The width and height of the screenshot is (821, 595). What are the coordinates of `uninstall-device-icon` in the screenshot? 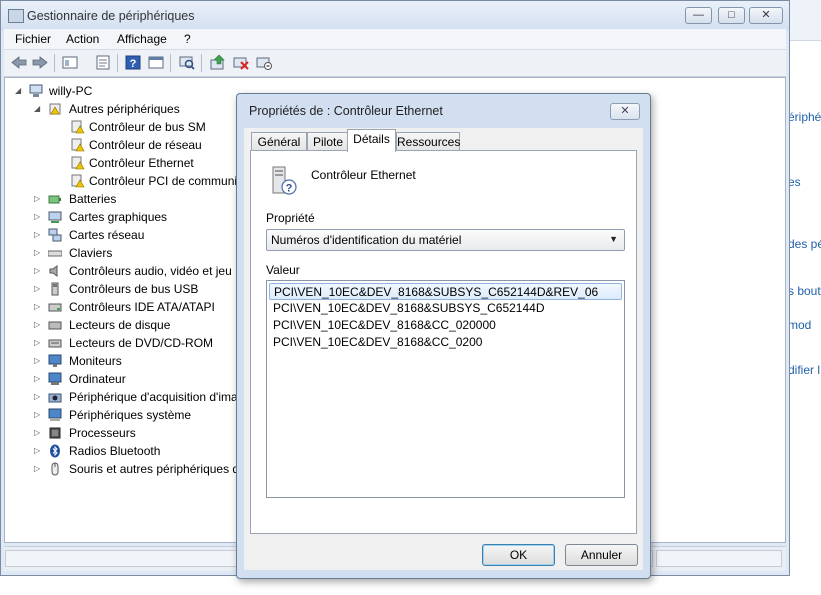 It's located at (264, 62).